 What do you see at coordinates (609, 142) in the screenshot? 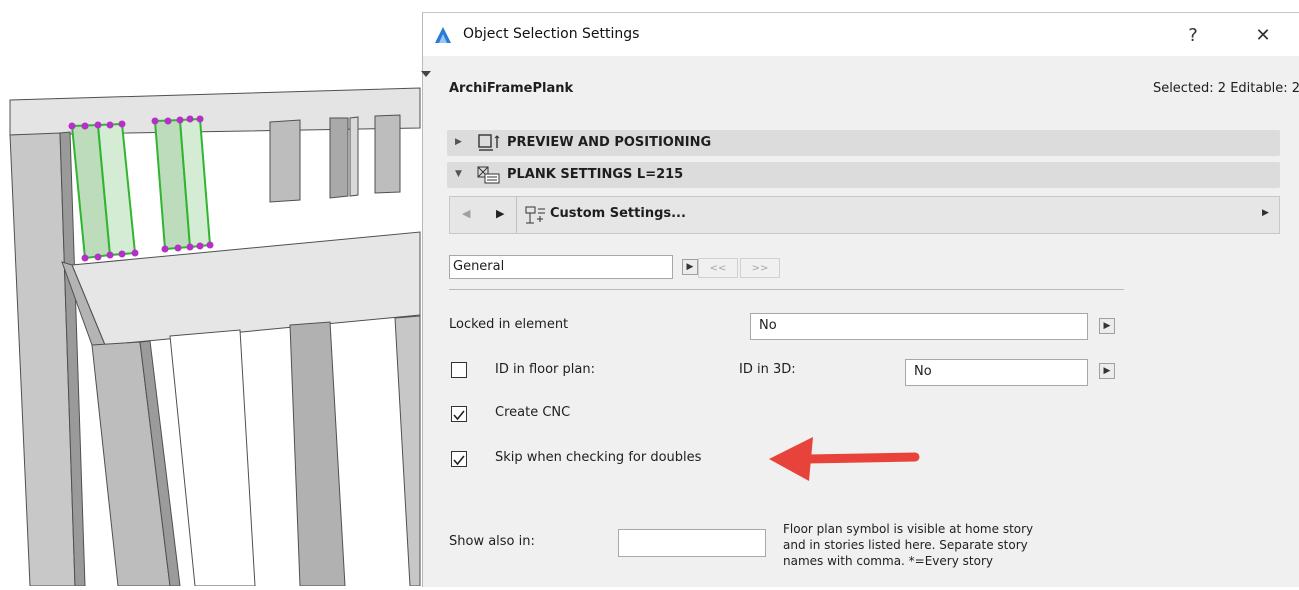
I see `panel-preview-label: PREVIEW AND POSITIONING` at bounding box center [609, 142].